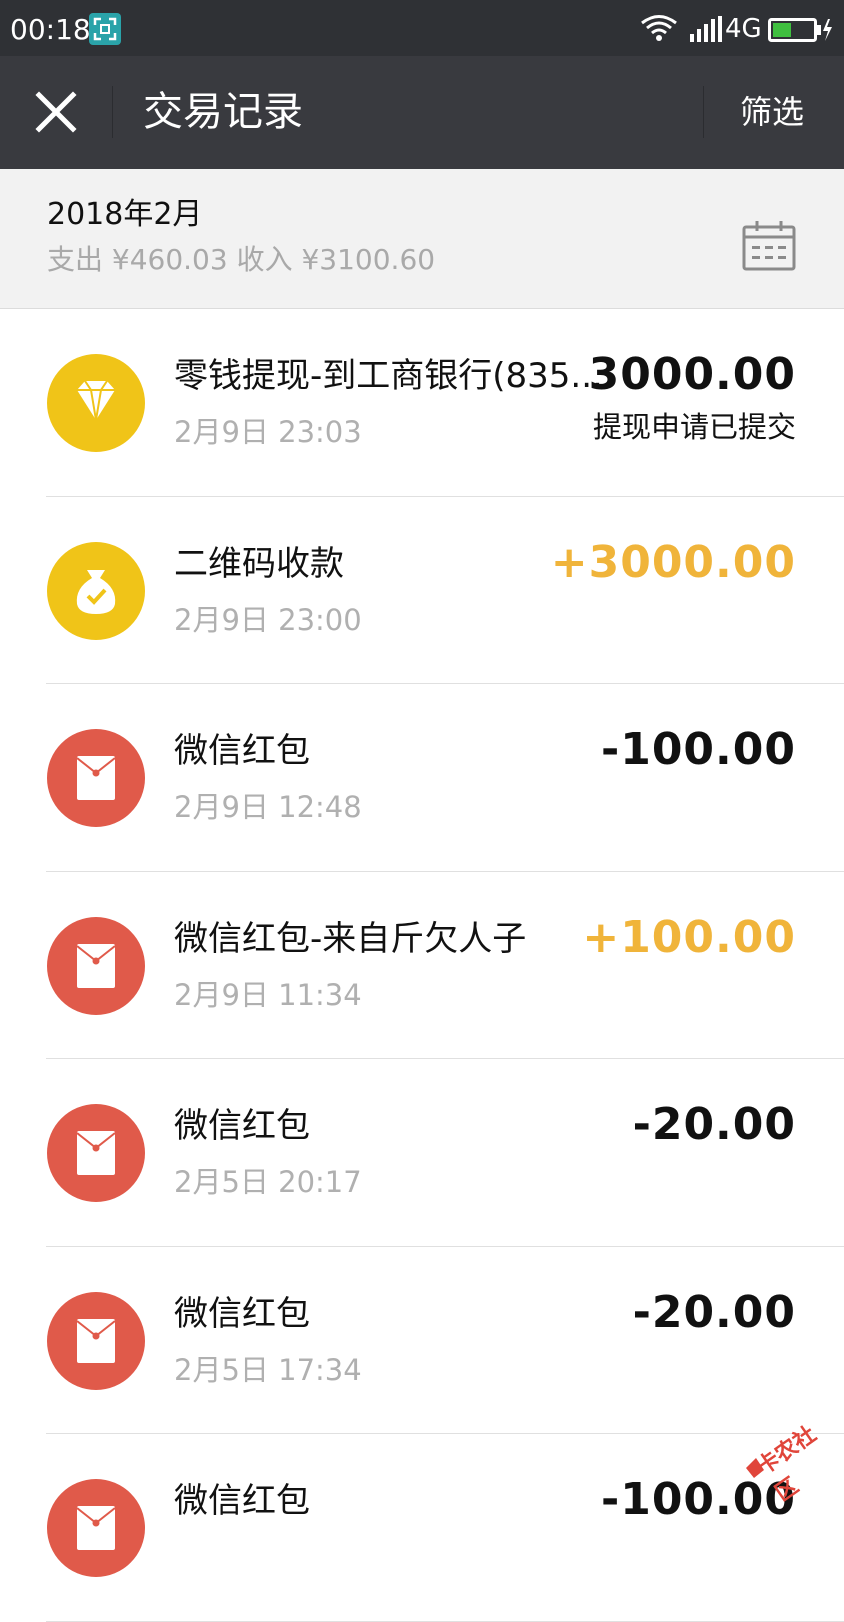  Describe the element at coordinates (422, 1153) in the screenshot. I see `transaction-row: 微信红包 2月5日 20:17 -20.00` at that location.